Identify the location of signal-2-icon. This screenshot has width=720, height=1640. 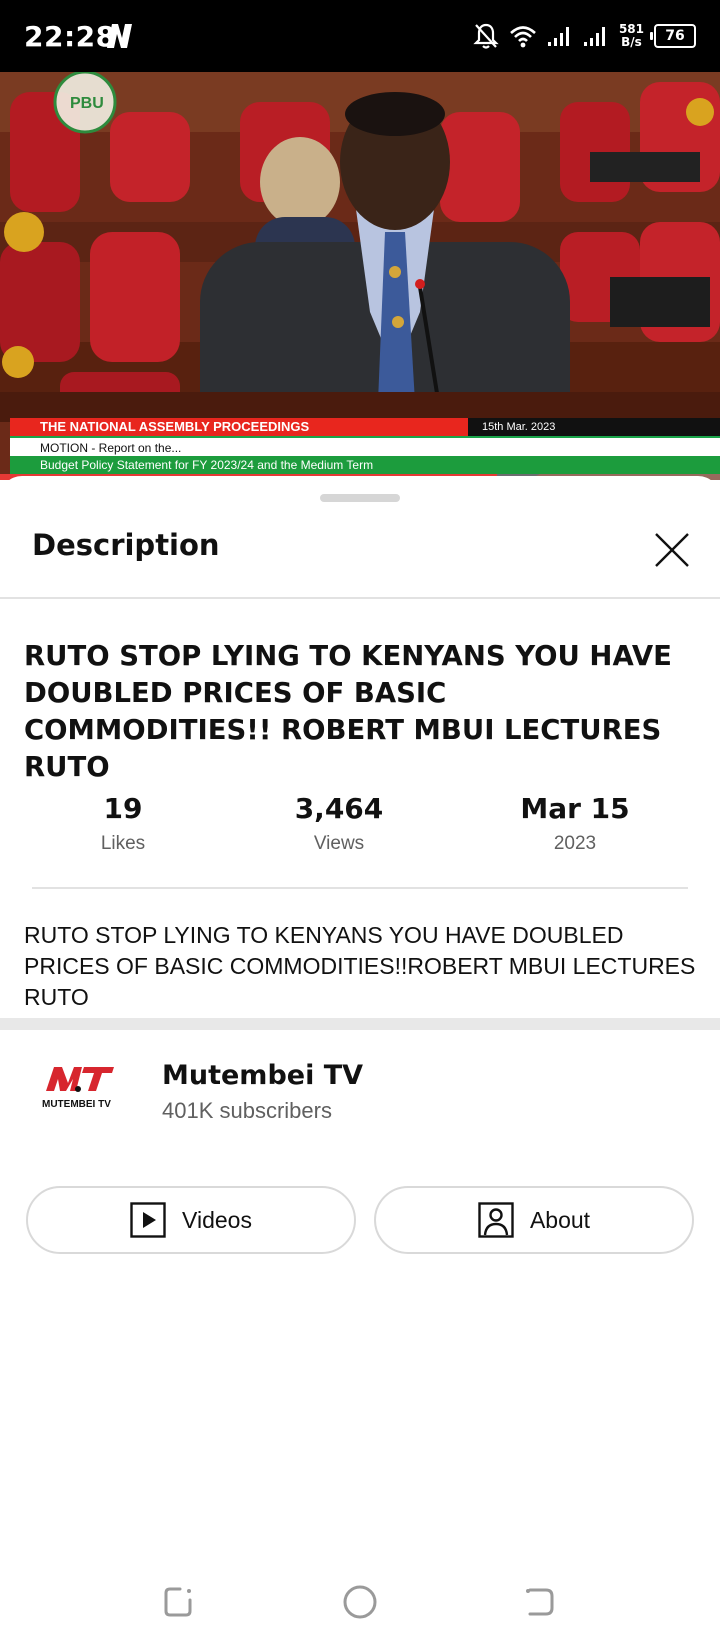
(594, 36).